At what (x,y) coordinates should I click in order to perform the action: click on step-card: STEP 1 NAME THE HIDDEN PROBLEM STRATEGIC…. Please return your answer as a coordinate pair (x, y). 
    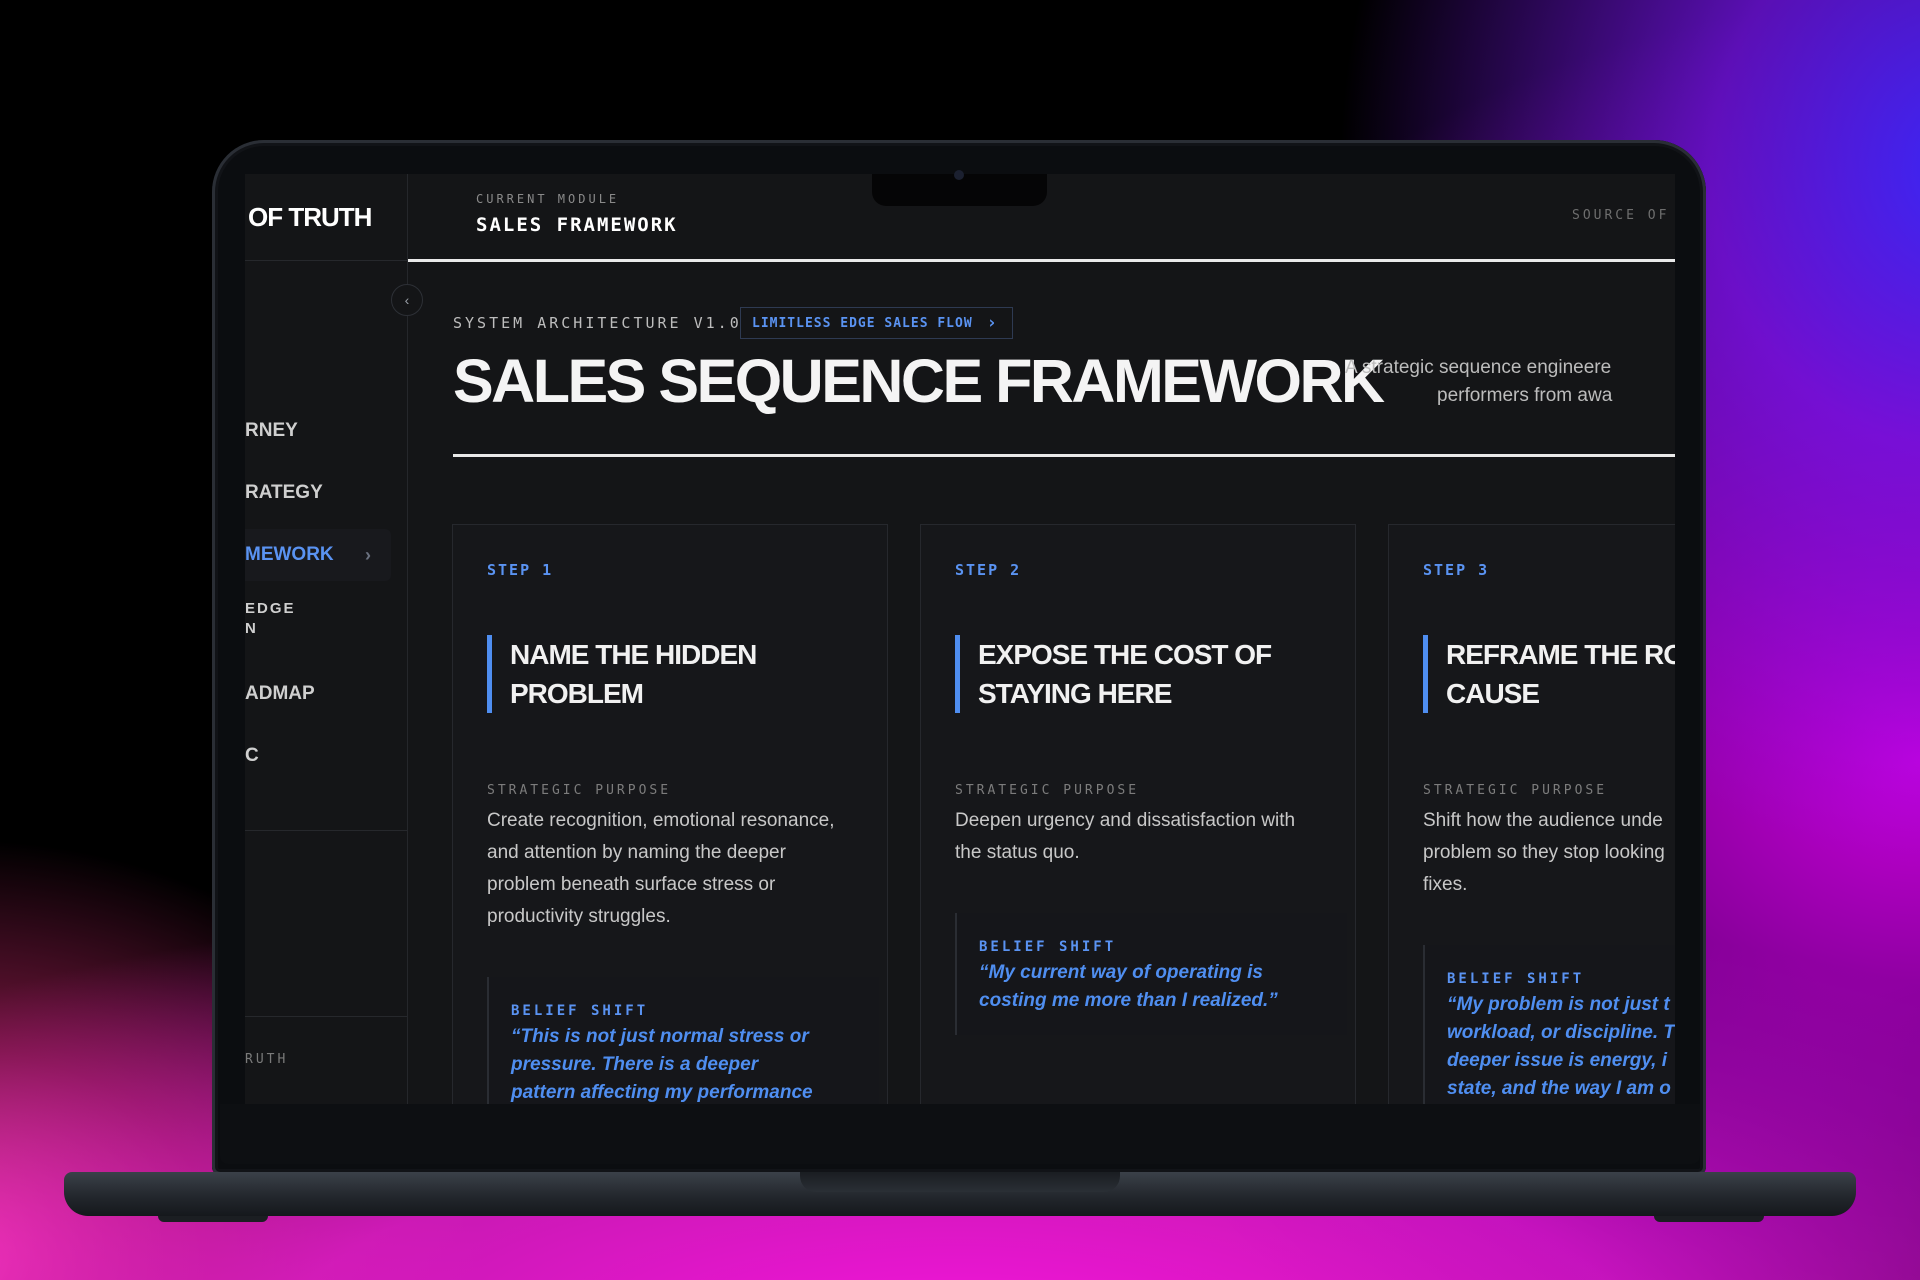
    Looking at the image, I should click on (670, 814).